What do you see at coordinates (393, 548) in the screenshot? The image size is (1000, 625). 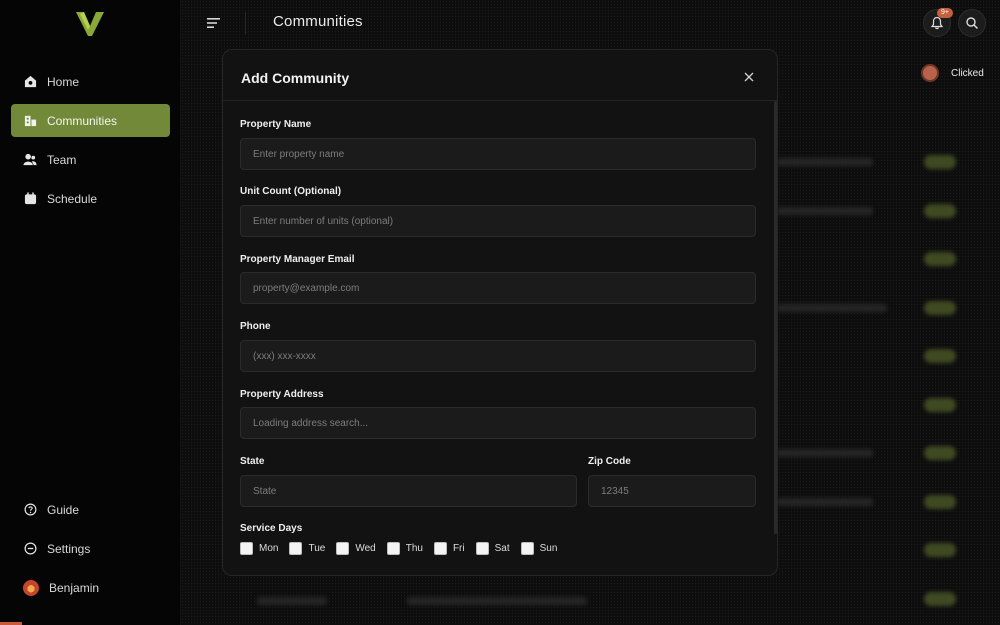 I see `day-thu-checkbox` at bounding box center [393, 548].